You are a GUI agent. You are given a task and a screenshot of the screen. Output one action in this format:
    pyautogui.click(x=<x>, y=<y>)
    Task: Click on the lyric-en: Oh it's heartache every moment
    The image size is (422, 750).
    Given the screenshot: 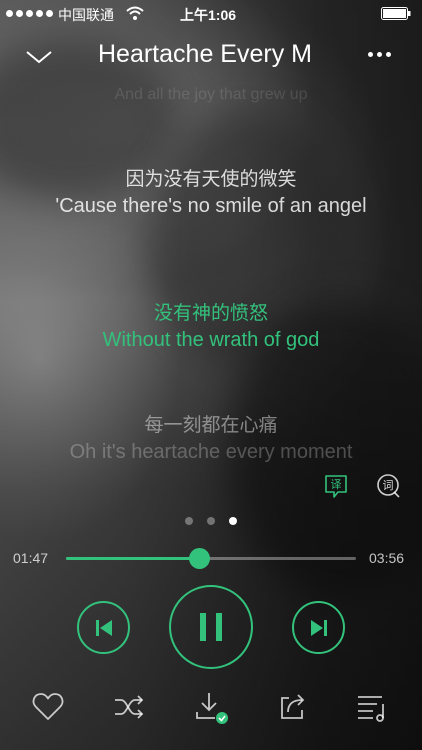 What is the action you would take?
    pyautogui.click(x=211, y=451)
    